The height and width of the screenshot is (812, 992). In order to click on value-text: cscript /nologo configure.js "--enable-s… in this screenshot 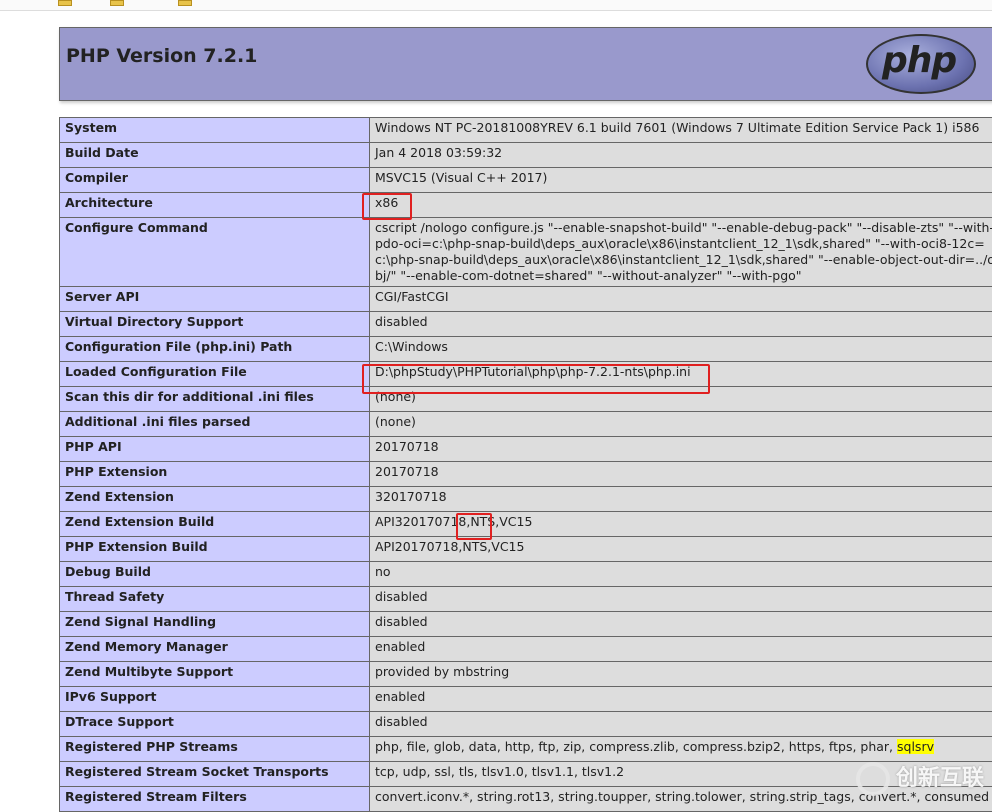, I will do `click(683, 251)`.